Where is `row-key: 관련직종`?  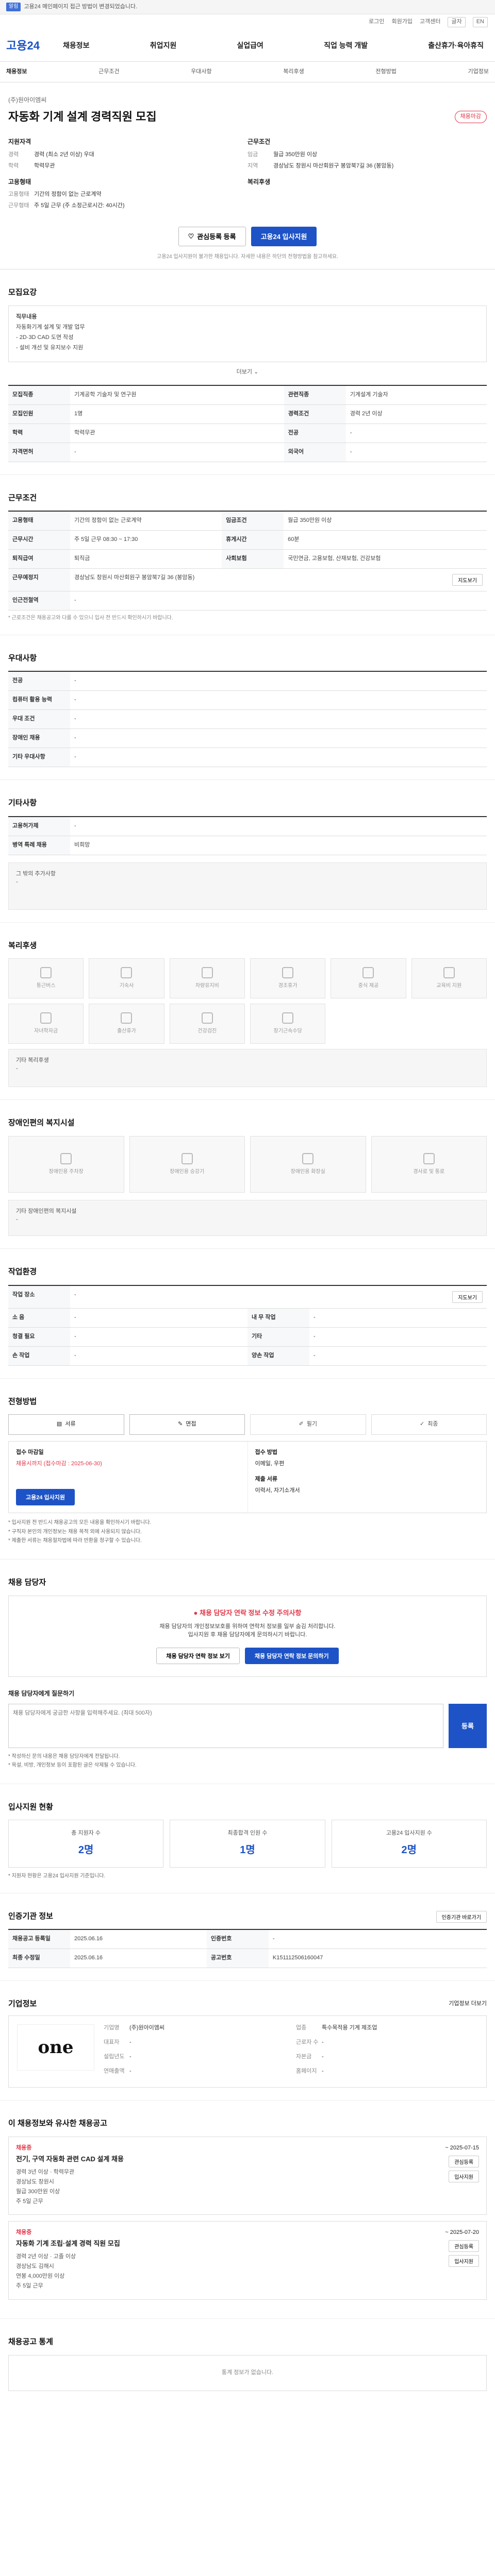
row-key: 관련직종 is located at coordinates (315, 395).